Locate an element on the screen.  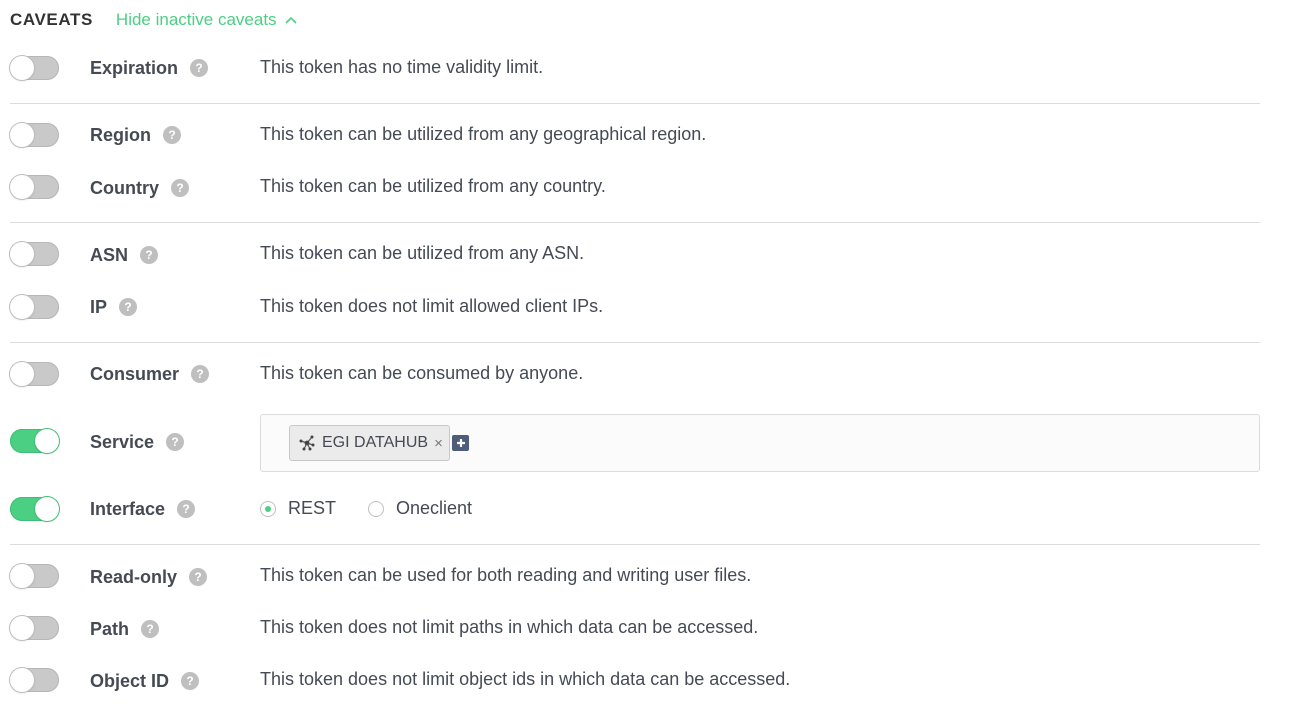
service-label-wrap: Service ? is located at coordinates (137, 442).